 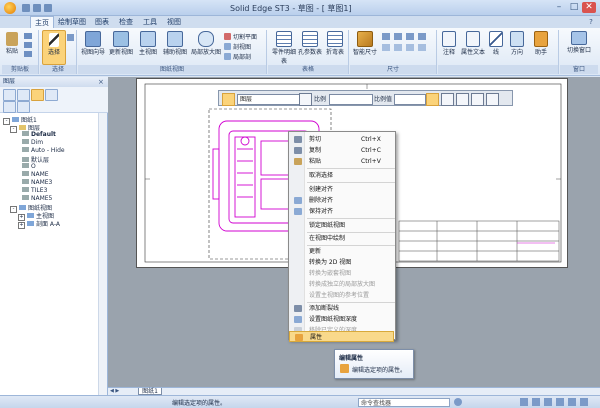 I want to click on app-logo-icon, so click(x=10, y=8).